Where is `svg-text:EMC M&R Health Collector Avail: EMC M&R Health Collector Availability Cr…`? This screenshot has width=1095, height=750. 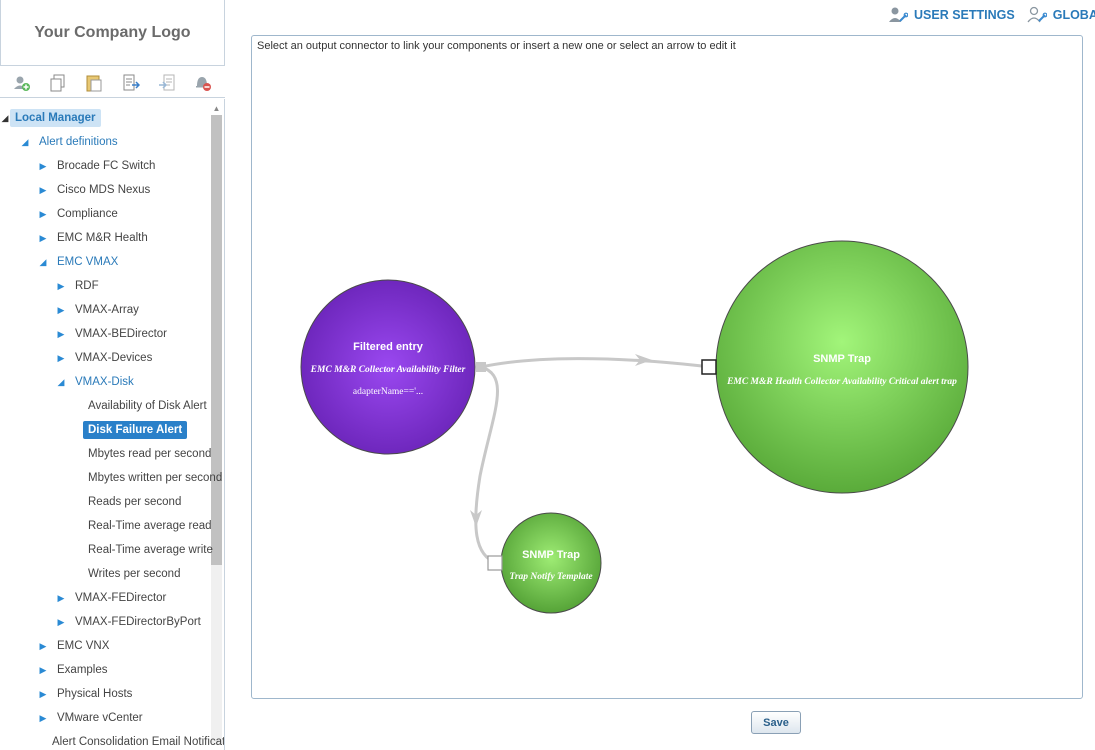
svg-text:EMC M&R Health Collector Avail: EMC M&R Health Collector Availability Cr… is located at coordinates (841, 382).